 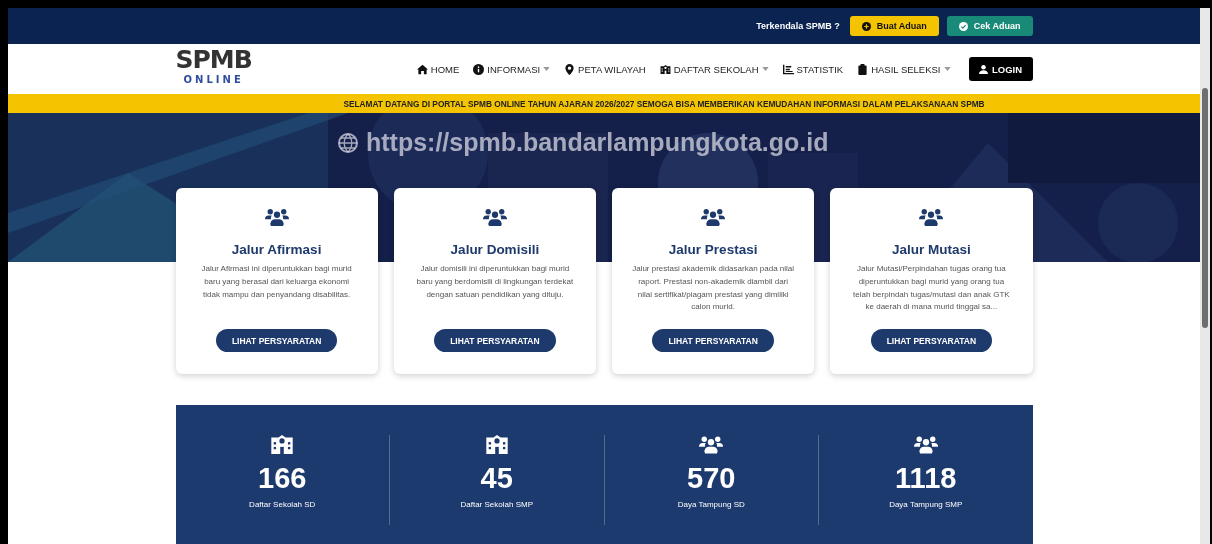 I want to click on stat-value: 166, so click(x=282, y=478).